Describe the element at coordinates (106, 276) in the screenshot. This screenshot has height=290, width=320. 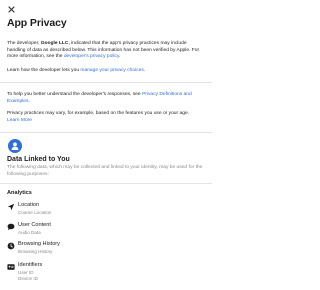
I see `list-item-identifiers: Identifiers User ID Device ID` at that location.